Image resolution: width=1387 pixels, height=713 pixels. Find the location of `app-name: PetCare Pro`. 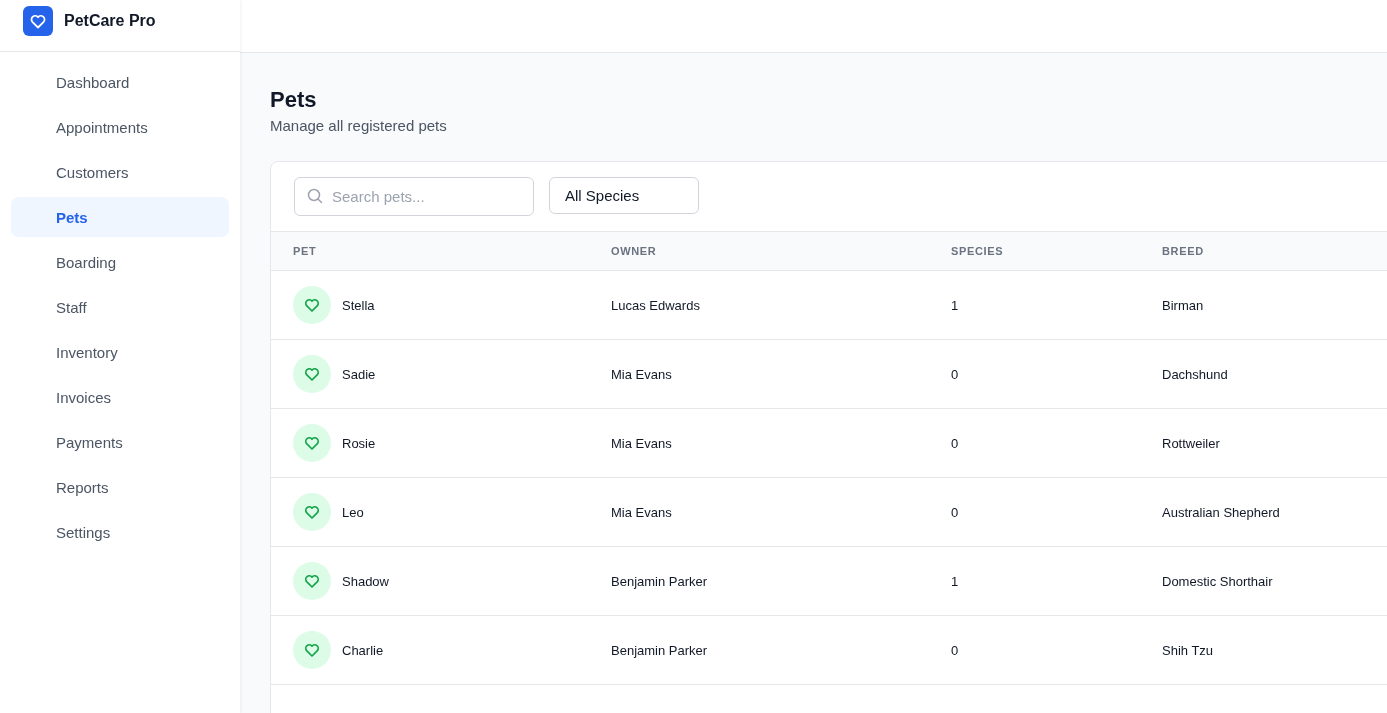

app-name: PetCare Pro is located at coordinates (110, 21).